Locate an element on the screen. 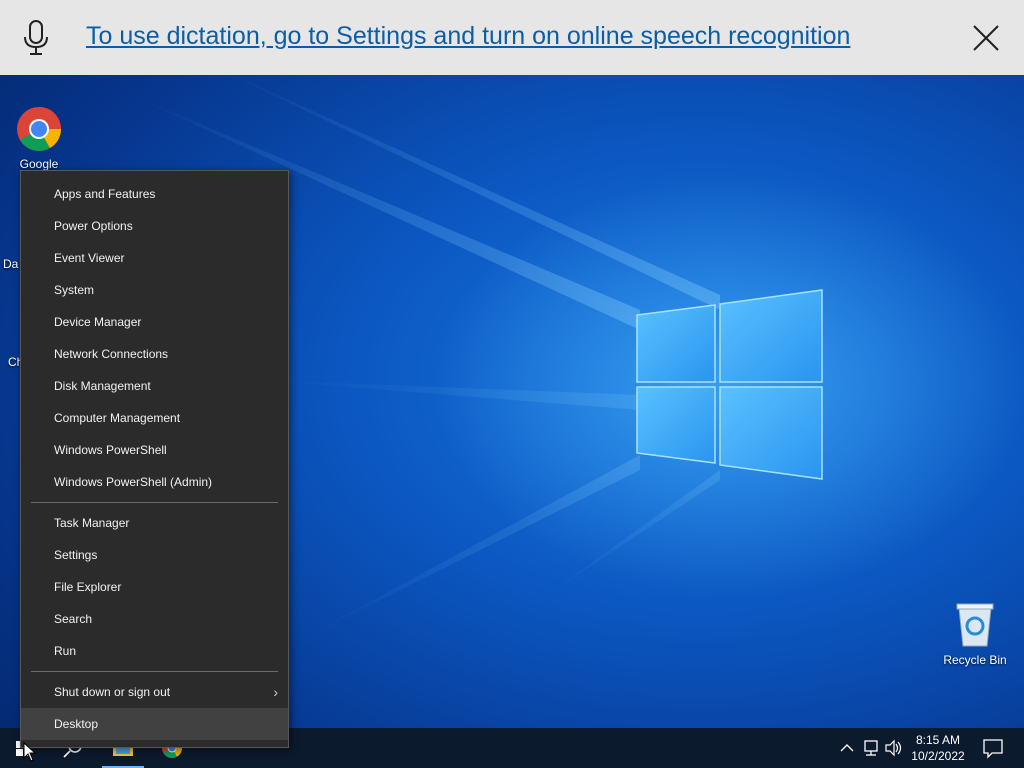 Image resolution: width=1024 pixels, height=768 pixels. menu-item-network-connections: Network Connections is located at coordinates (154, 354).